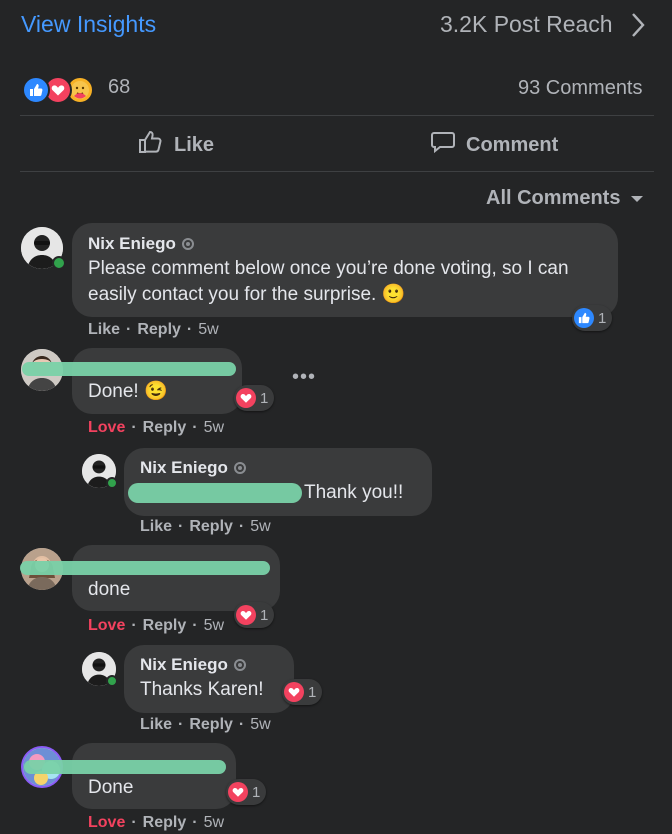  What do you see at coordinates (154, 776) in the screenshot?
I see `comment-bubble: Done` at bounding box center [154, 776].